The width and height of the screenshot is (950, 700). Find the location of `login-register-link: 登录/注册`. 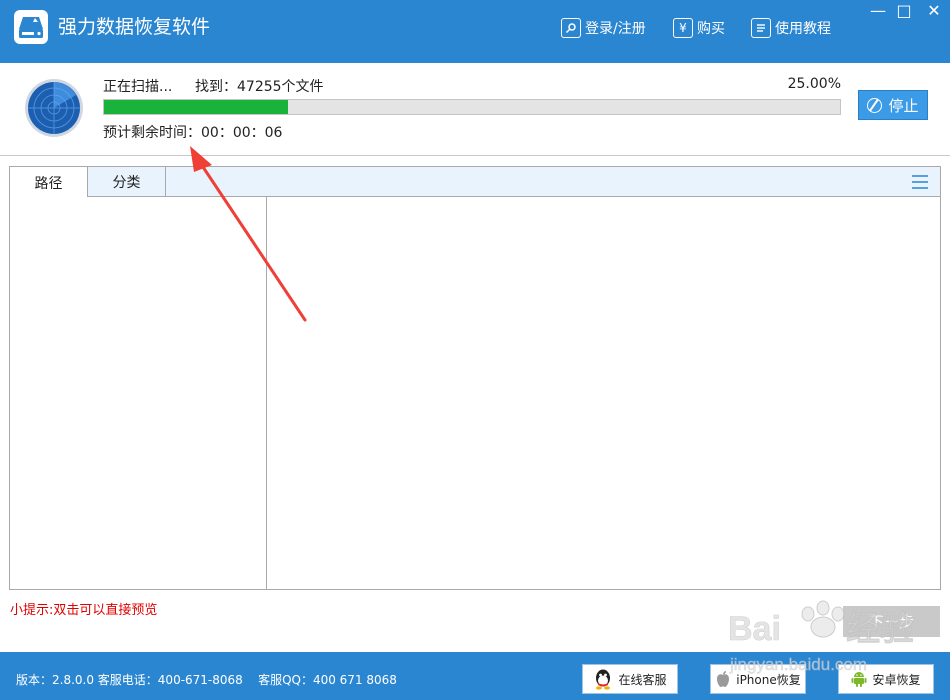

login-register-link: 登录/注册 is located at coordinates (603, 28).